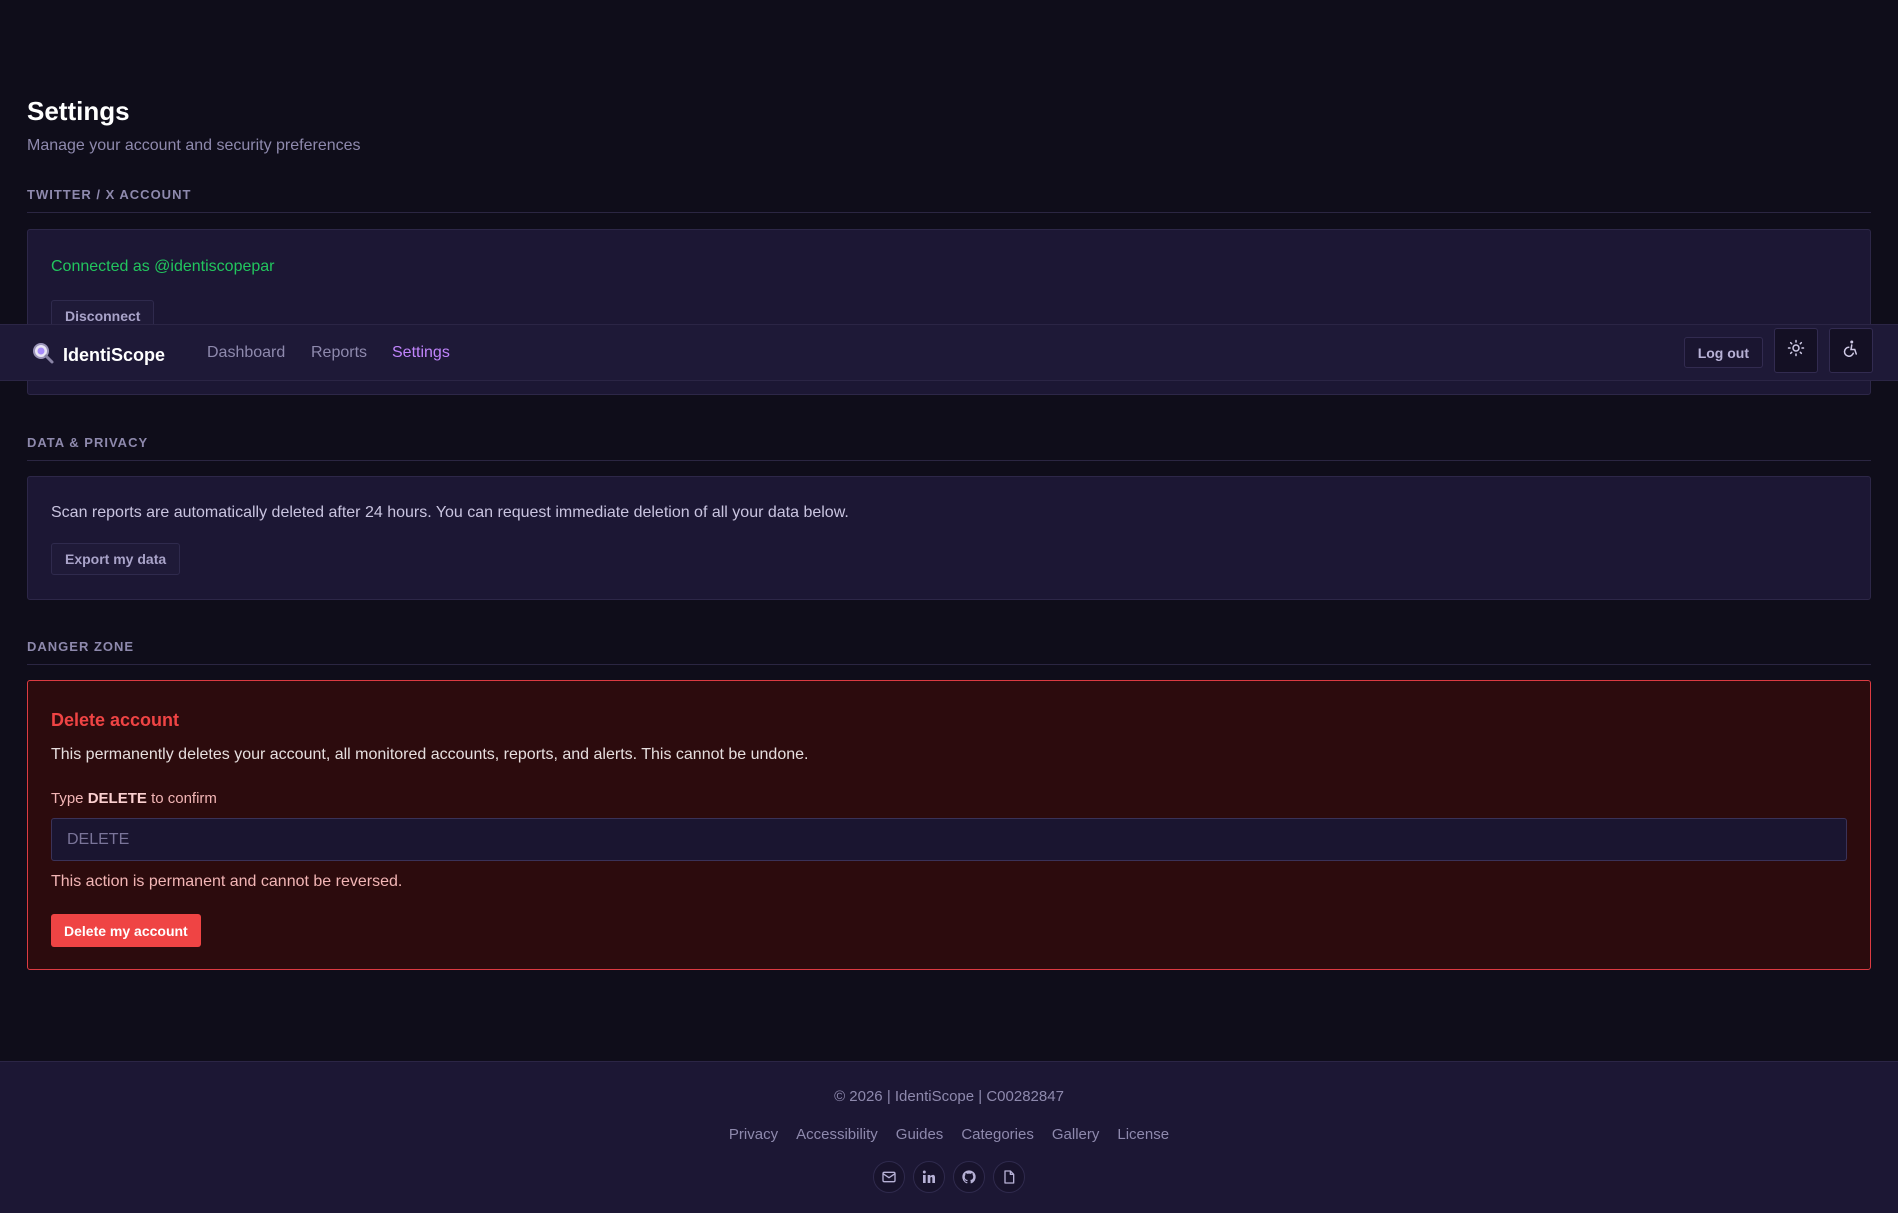 This screenshot has width=1898, height=1213. I want to click on twitter-section-heading: TWITTER / X ACCOUNT, so click(949, 200).